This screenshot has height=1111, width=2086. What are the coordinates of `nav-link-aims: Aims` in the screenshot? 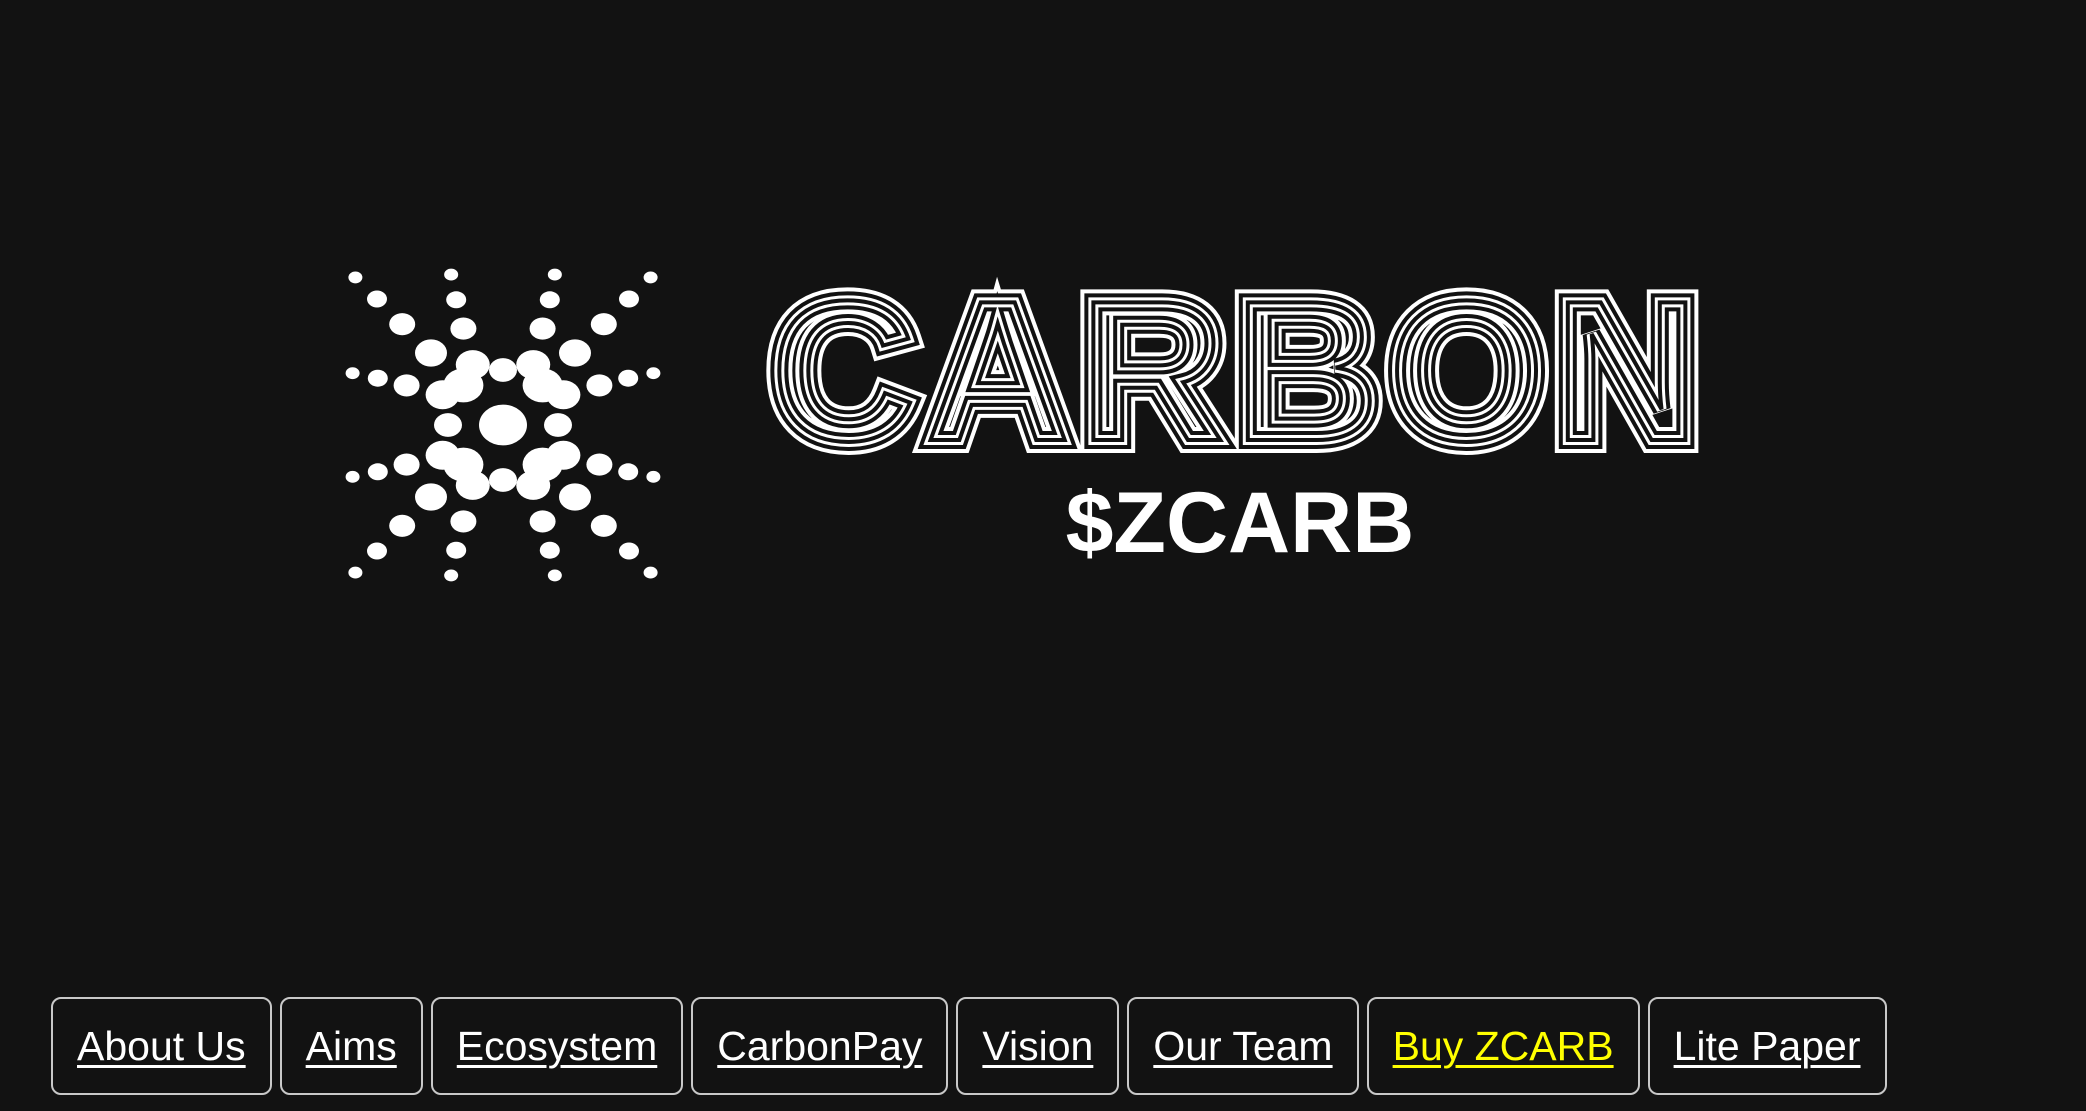 It's located at (351, 1046).